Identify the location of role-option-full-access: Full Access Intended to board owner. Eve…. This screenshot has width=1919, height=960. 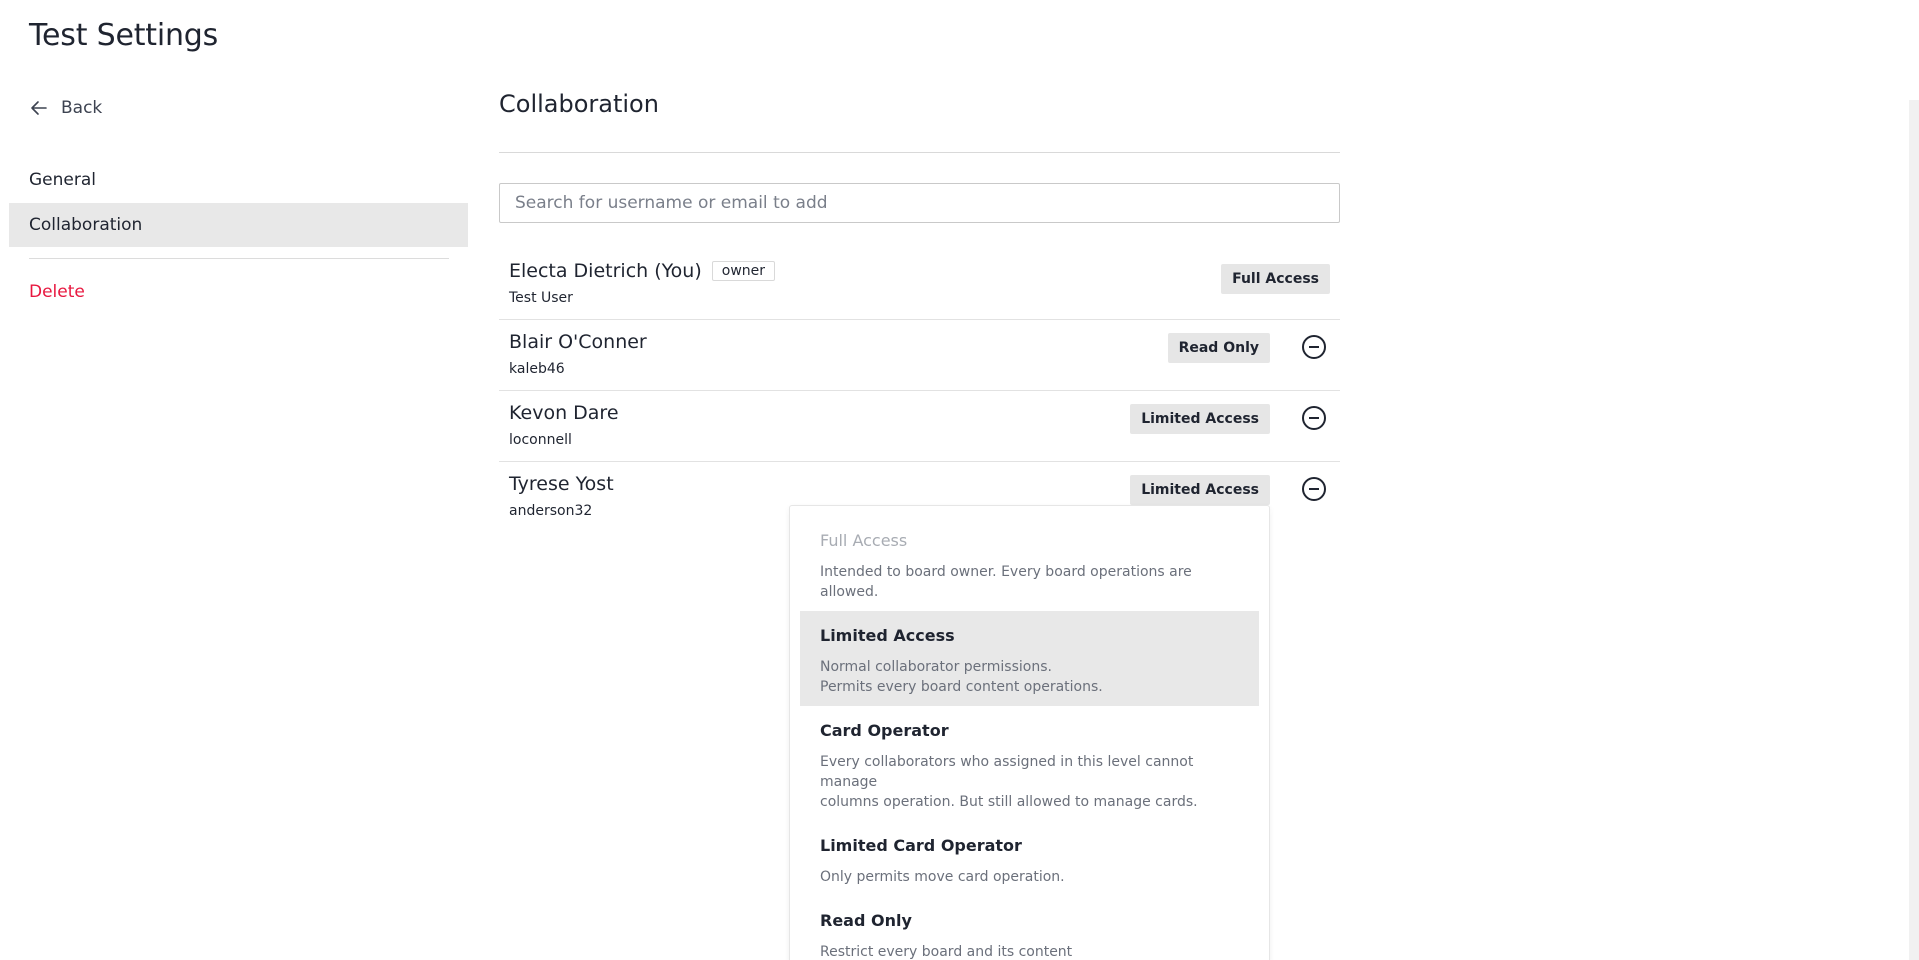
(1029, 563).